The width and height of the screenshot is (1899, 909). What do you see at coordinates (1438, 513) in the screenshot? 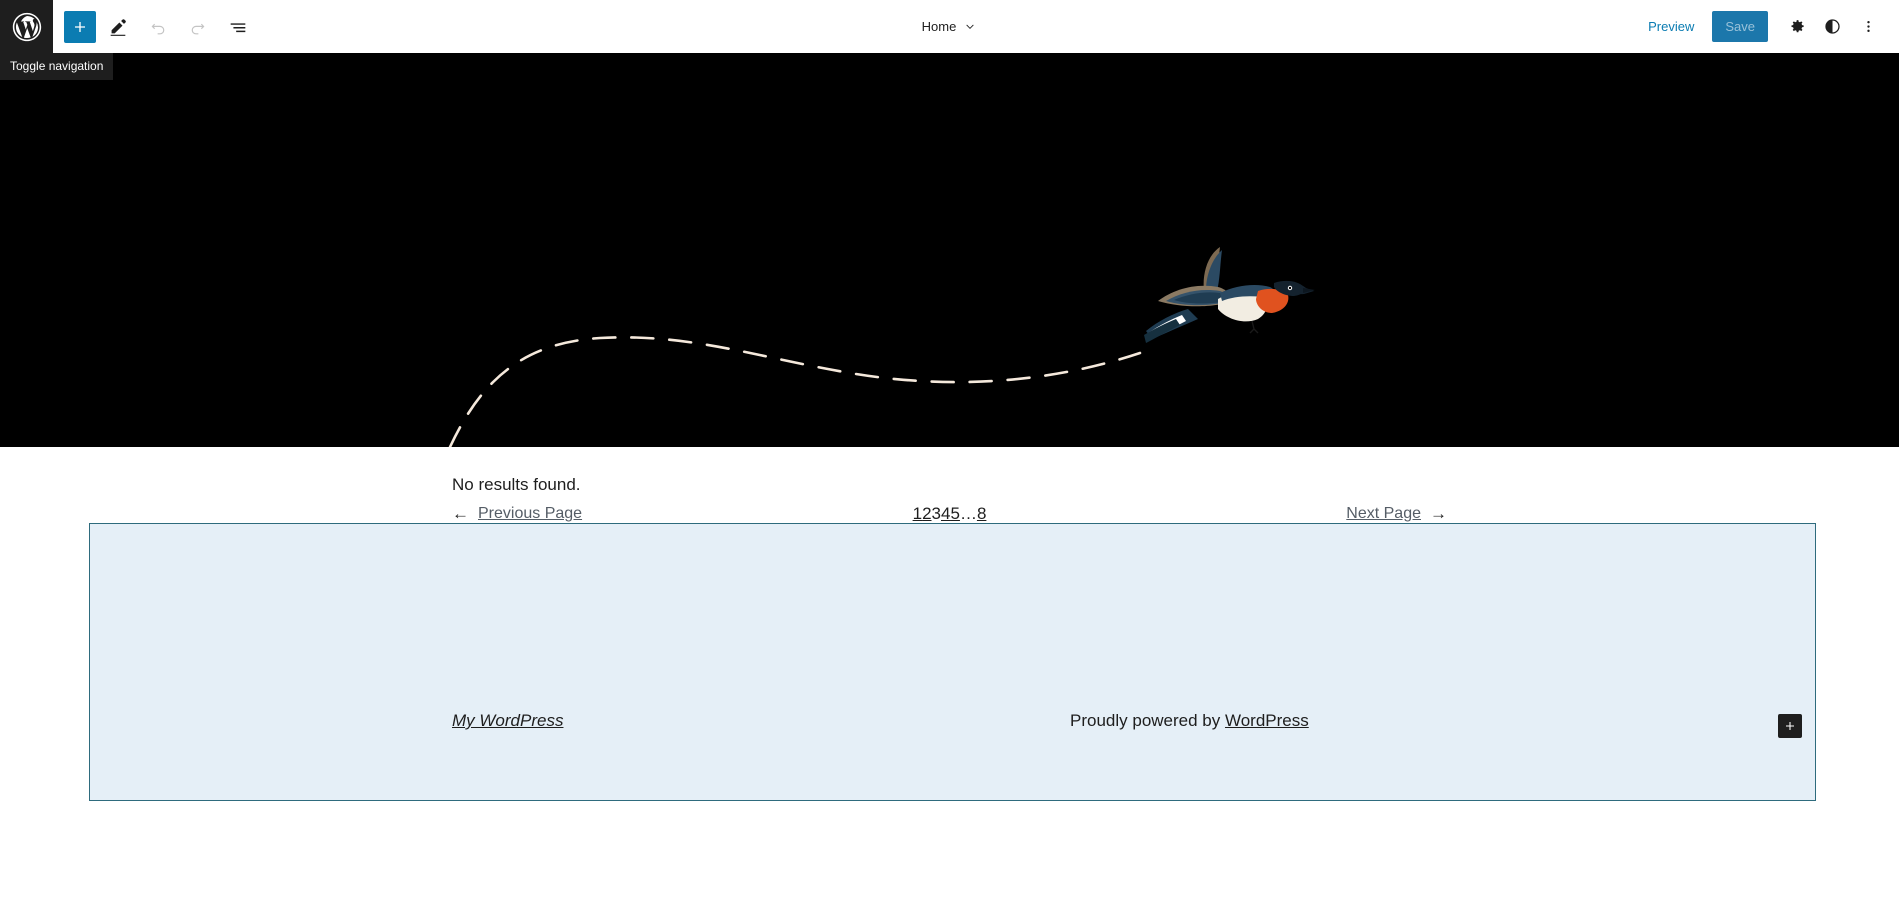
I see `arrow-right-icon: →` at bounding box center [1438, 513].